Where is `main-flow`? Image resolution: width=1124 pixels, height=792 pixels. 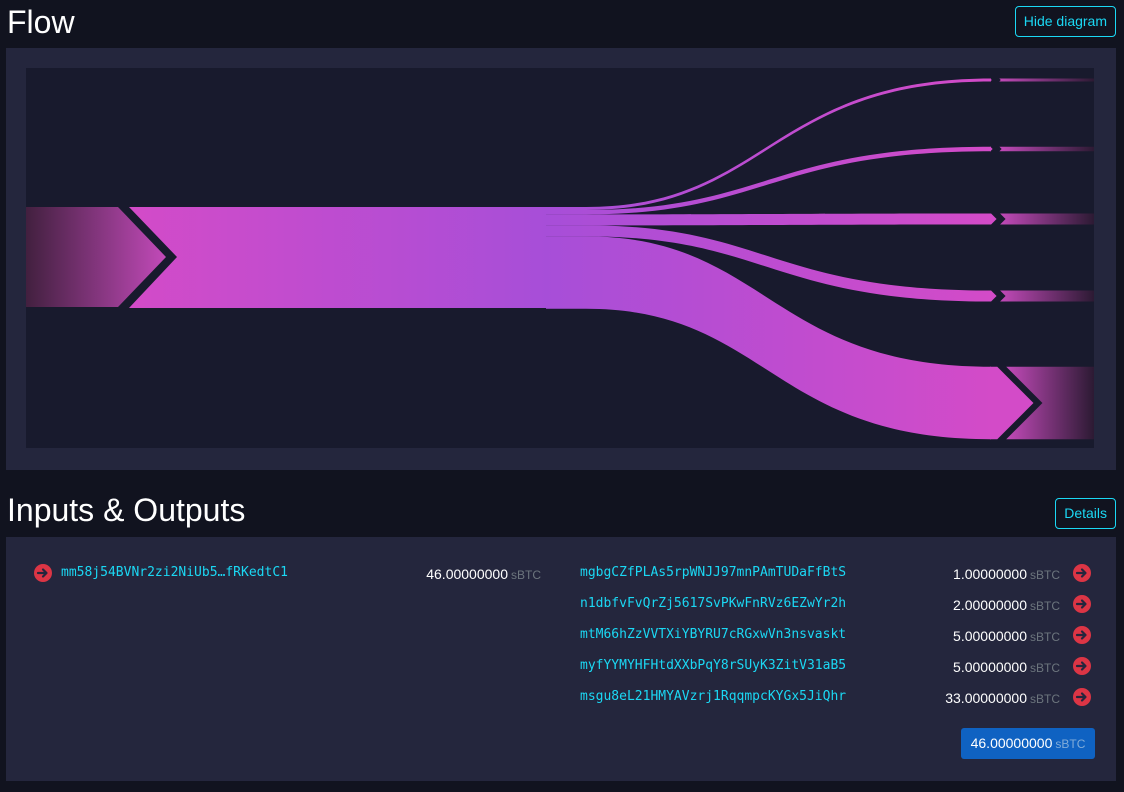 main-flow is located at coordinates (337, 257).